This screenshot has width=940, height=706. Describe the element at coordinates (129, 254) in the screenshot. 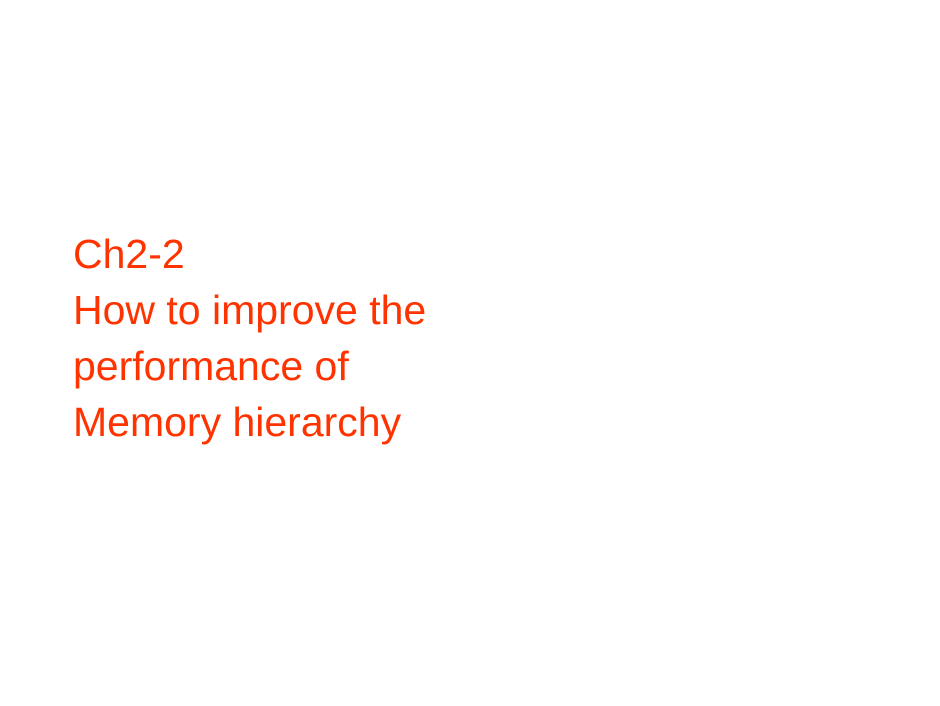

I see `chapter-label: Ch2-2` at that location.